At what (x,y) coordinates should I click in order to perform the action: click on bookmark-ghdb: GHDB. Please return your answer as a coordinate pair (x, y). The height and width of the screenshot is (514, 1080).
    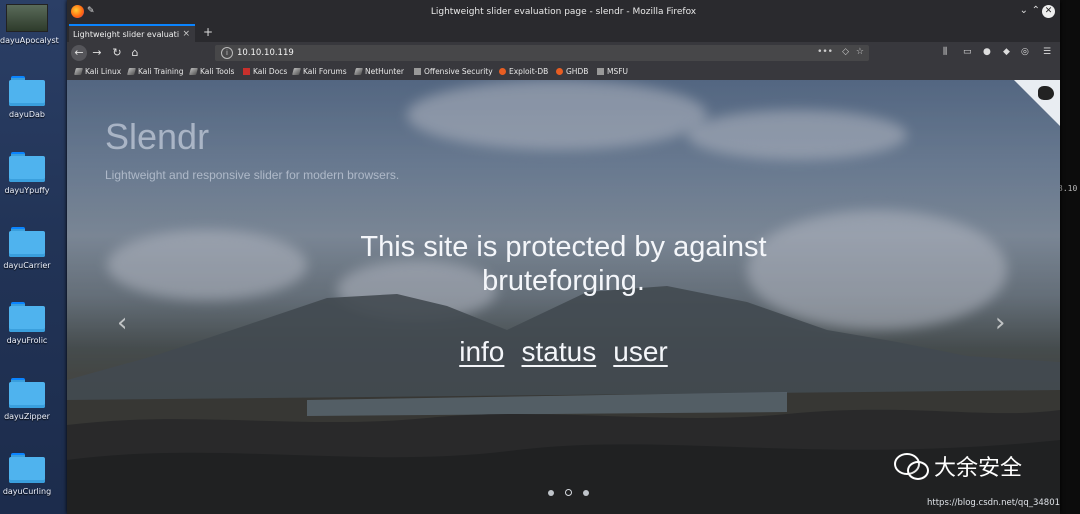
    Looking at the image, I should click on (572, 71).